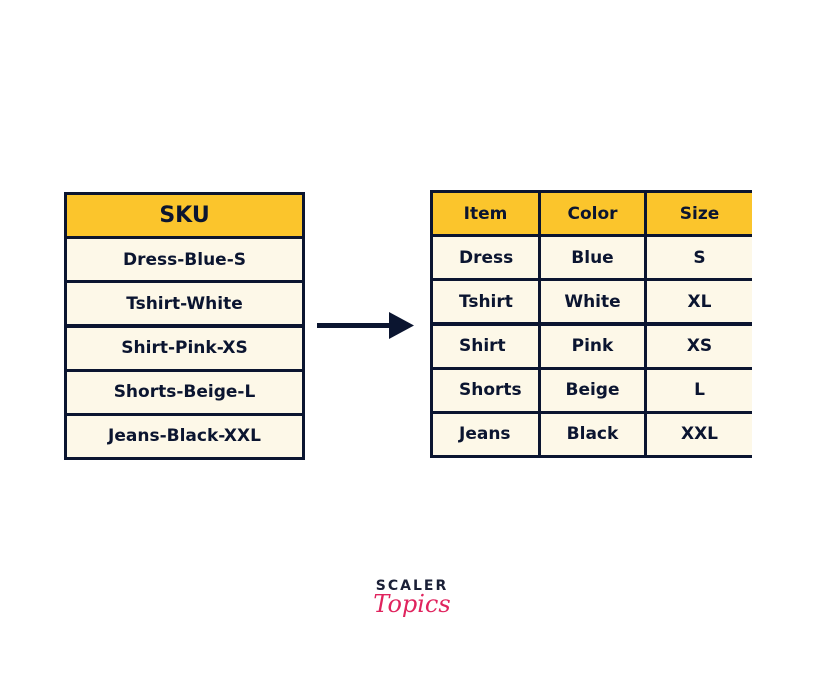 The image size is (816, 700). I want to click on item-cell: Jeans, so click(485, 434).